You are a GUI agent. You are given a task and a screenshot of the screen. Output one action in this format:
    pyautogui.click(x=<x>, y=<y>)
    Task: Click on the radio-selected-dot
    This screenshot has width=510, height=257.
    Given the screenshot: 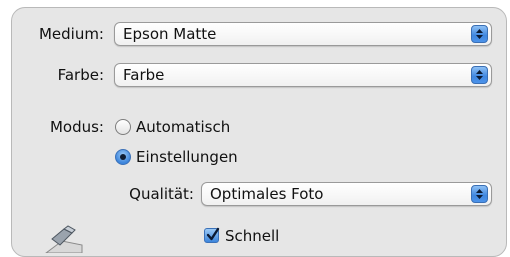 What is the action you would take?
    pyautogui.click(x=123, y=157)
    